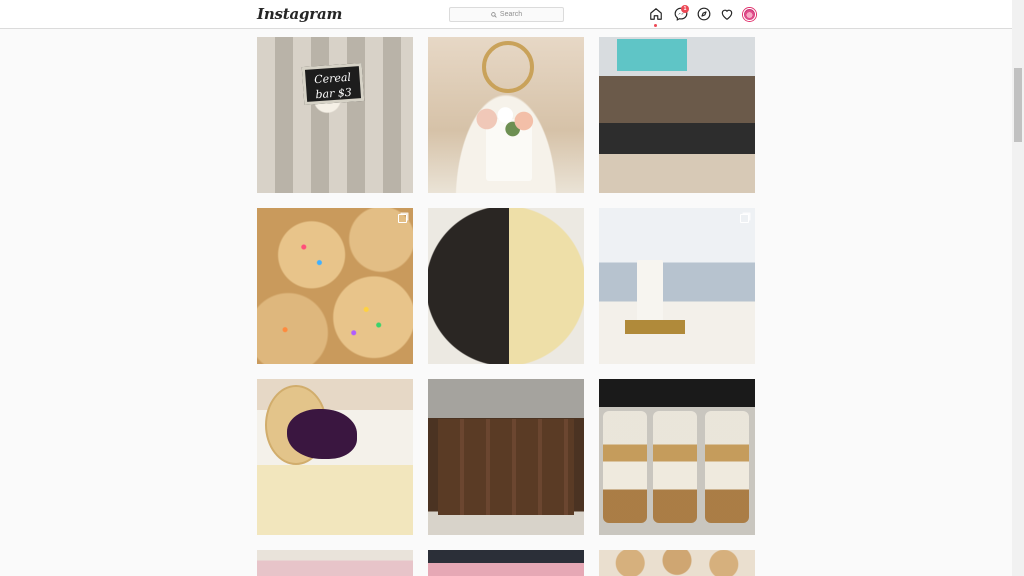 The width and height of the screenshot is (1024, 576). I want to click on post-dessert-cups, so click(677, 457).